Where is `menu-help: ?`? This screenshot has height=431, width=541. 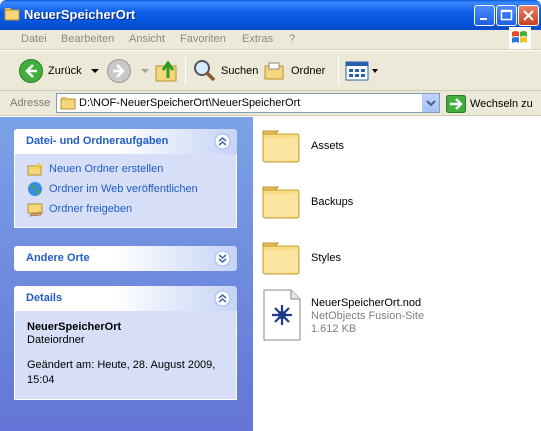
menu-help: ? is located at coordinates (292, 39).